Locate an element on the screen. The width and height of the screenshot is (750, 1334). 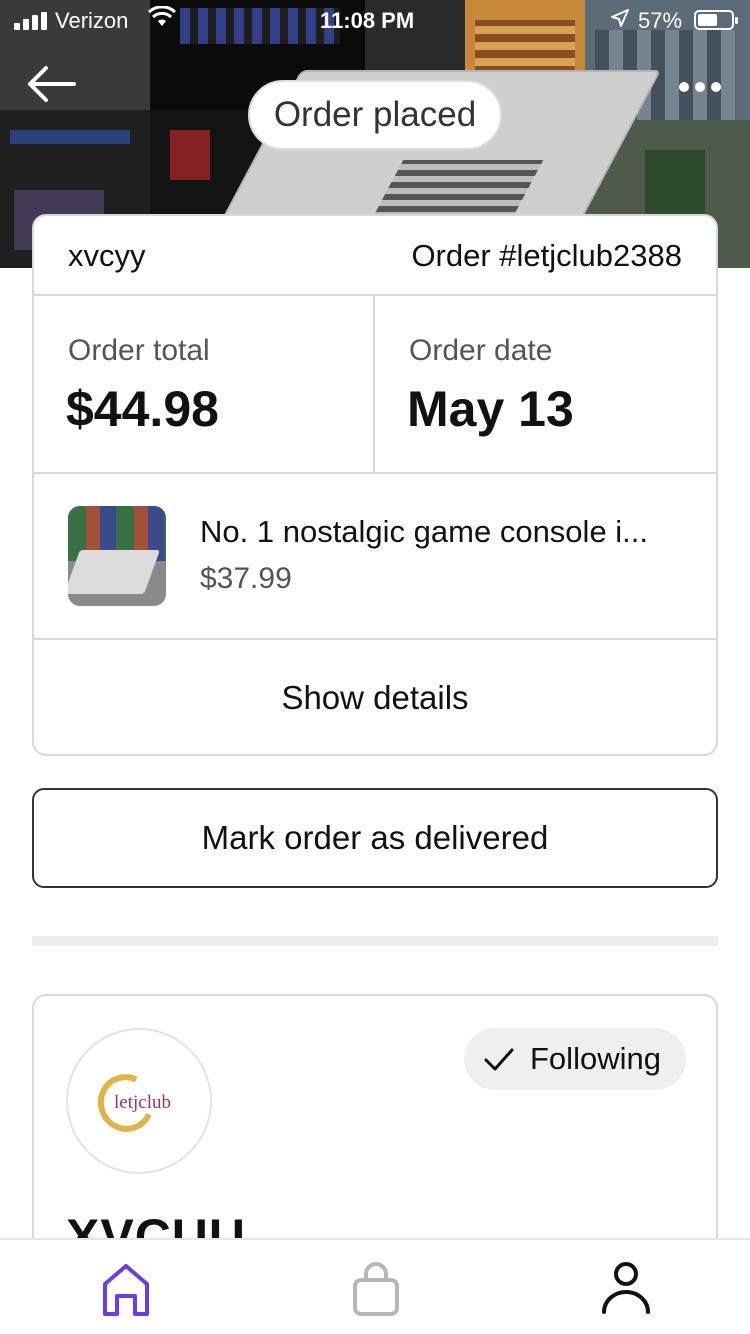
back-button is located at coordinates (52, 84).